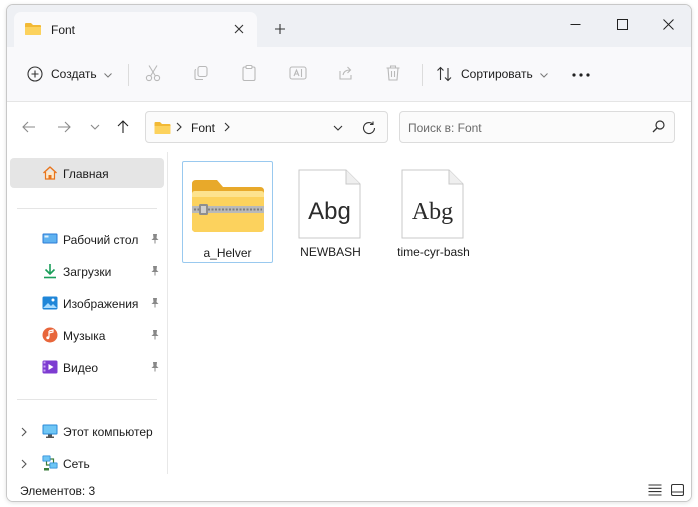 Image resolution: width=698 pixels, height=507 pixels. What do you see at coordinates (338, 128) in the screenshot?
I see `address-dropdown-button` at bounding box center [338, 128].